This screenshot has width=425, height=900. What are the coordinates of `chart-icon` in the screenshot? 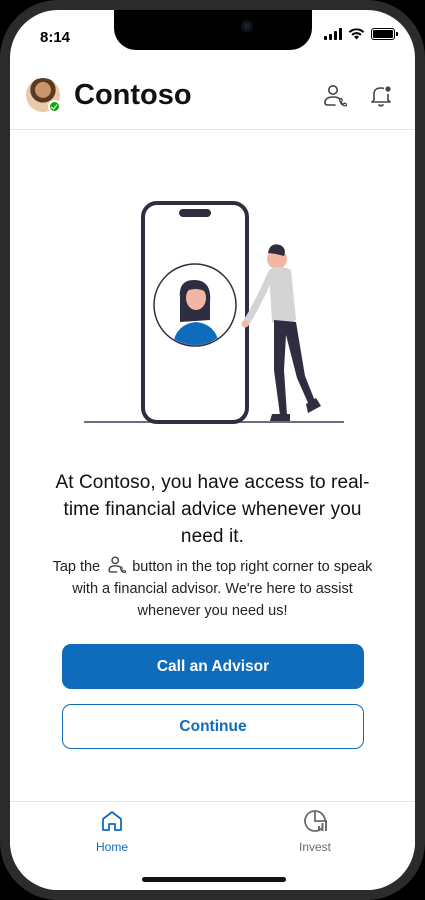 It's located at (315, 821).